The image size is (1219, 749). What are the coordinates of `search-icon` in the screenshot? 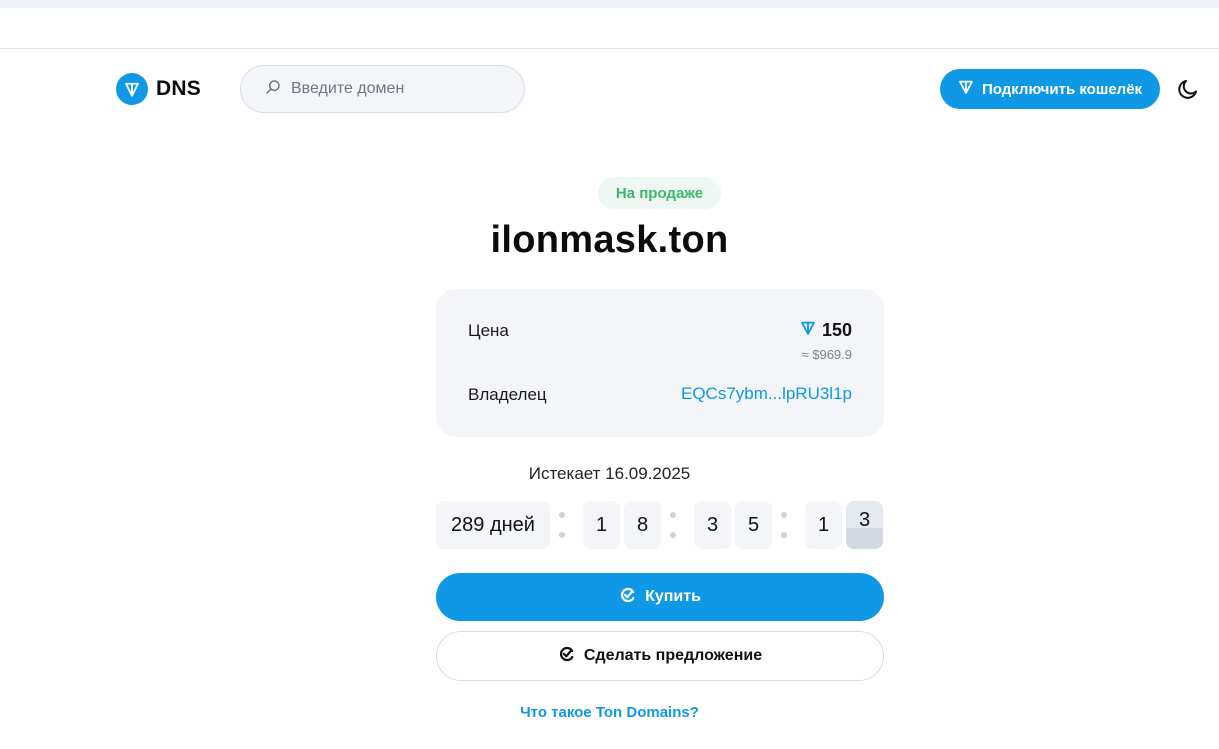 It's located at (273, 89).